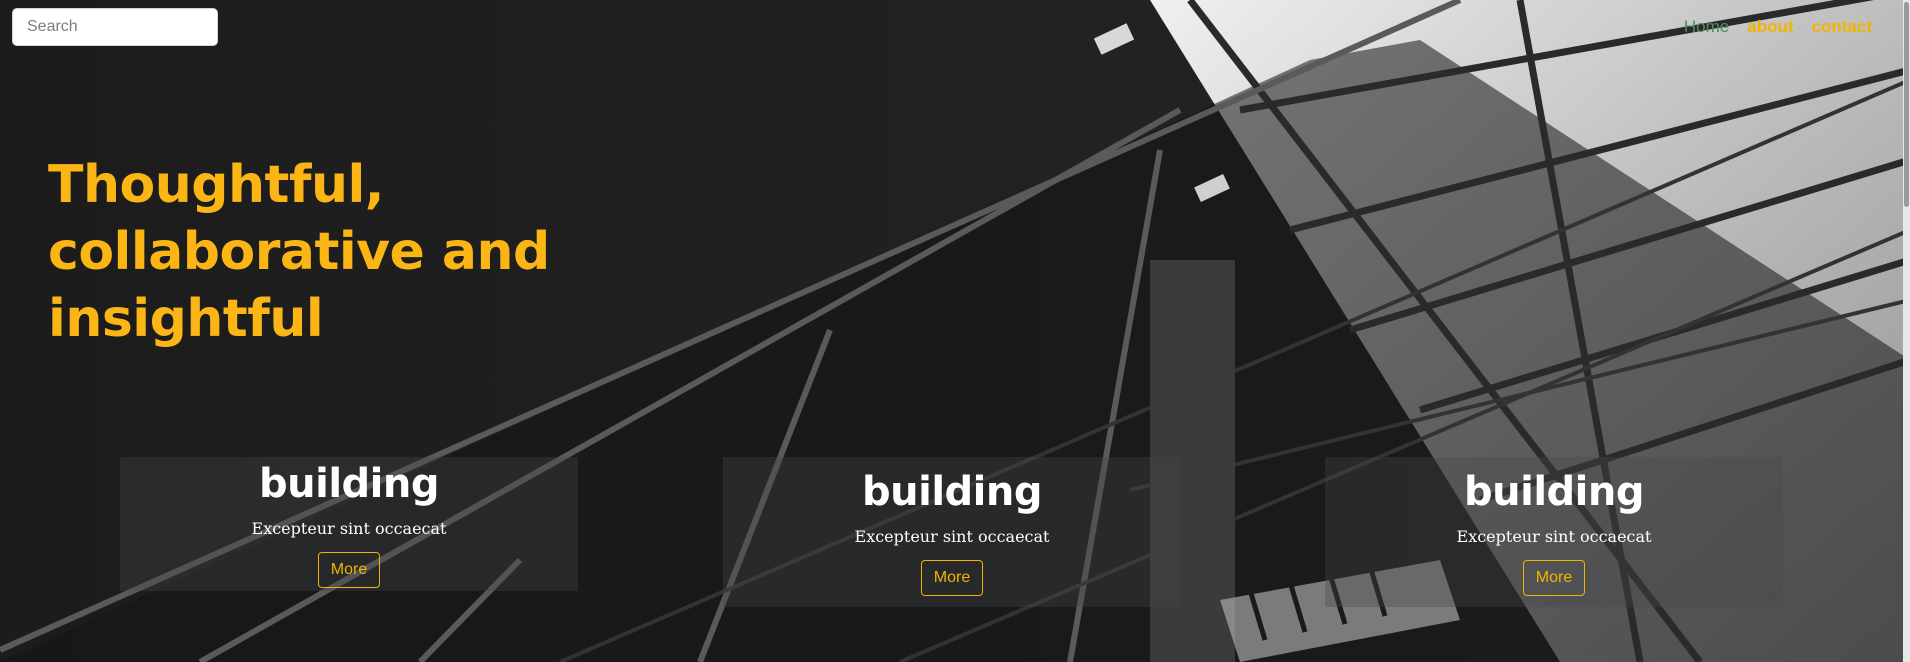 This screenshot has width=1910, height=662. Describe the element at coordinates (1906, 331) in the screenshot. I see `vertical-scrollbar` at that location.